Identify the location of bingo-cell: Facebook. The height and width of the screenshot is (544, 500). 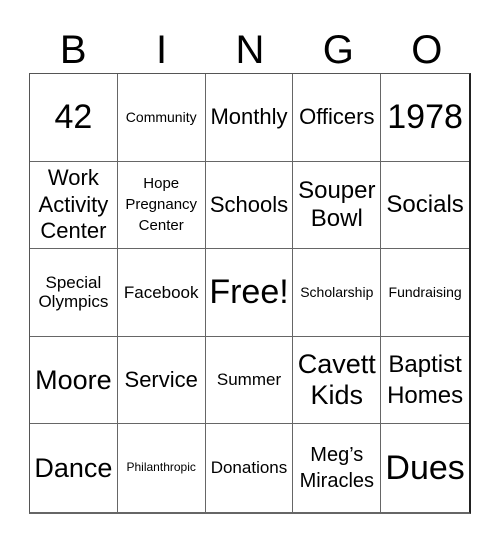
(161, 293).